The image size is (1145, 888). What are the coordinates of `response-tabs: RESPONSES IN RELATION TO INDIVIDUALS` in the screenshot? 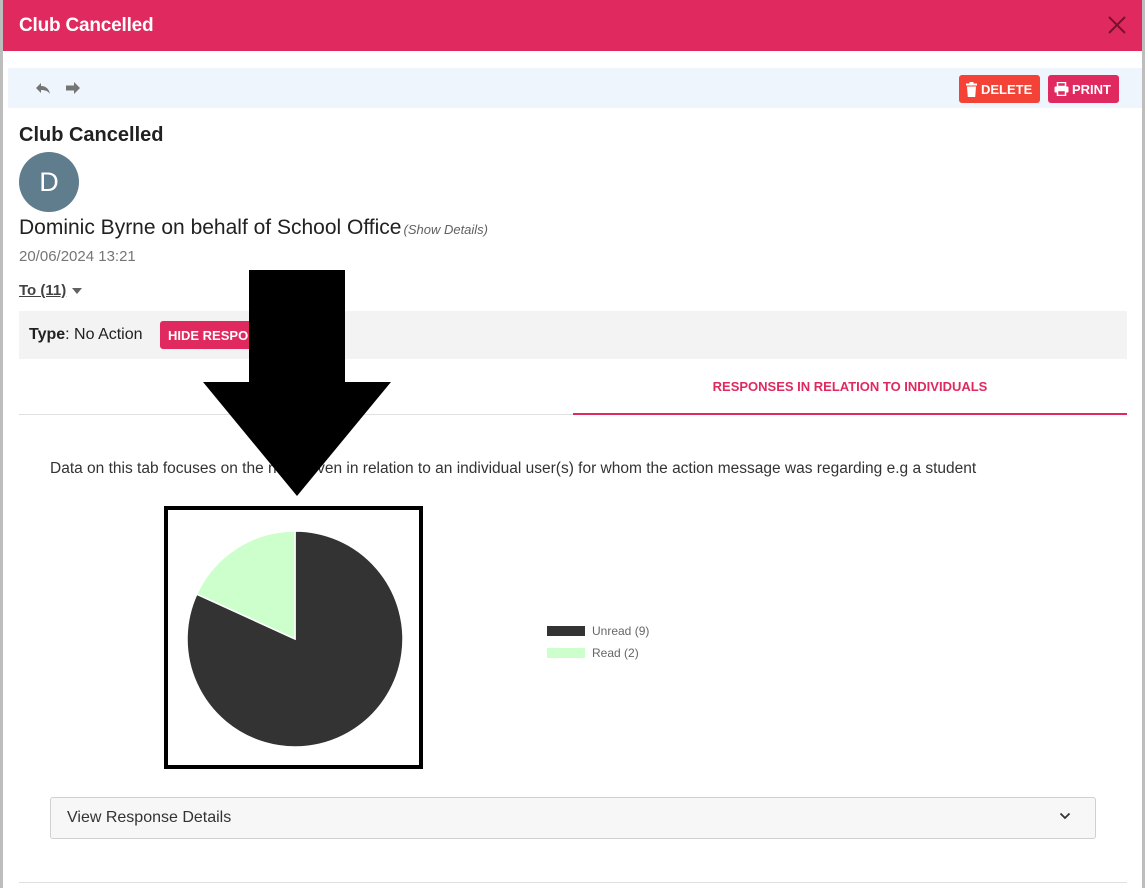 It's located at (573, 387).